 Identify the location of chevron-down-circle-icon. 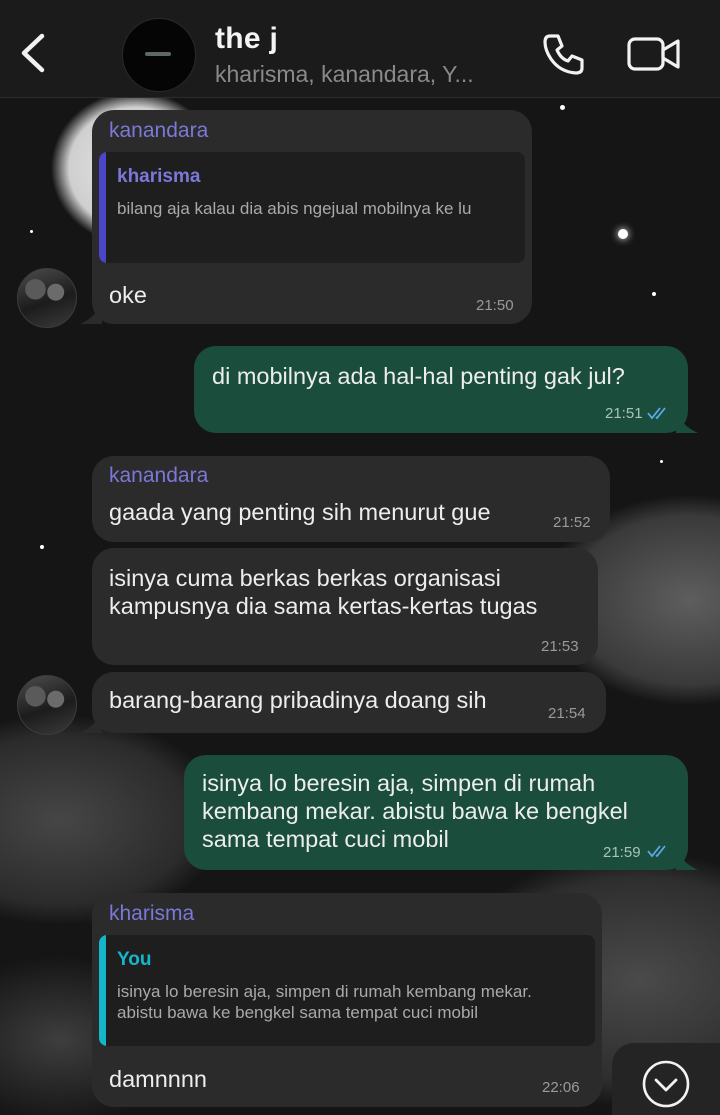
(666, 1084).